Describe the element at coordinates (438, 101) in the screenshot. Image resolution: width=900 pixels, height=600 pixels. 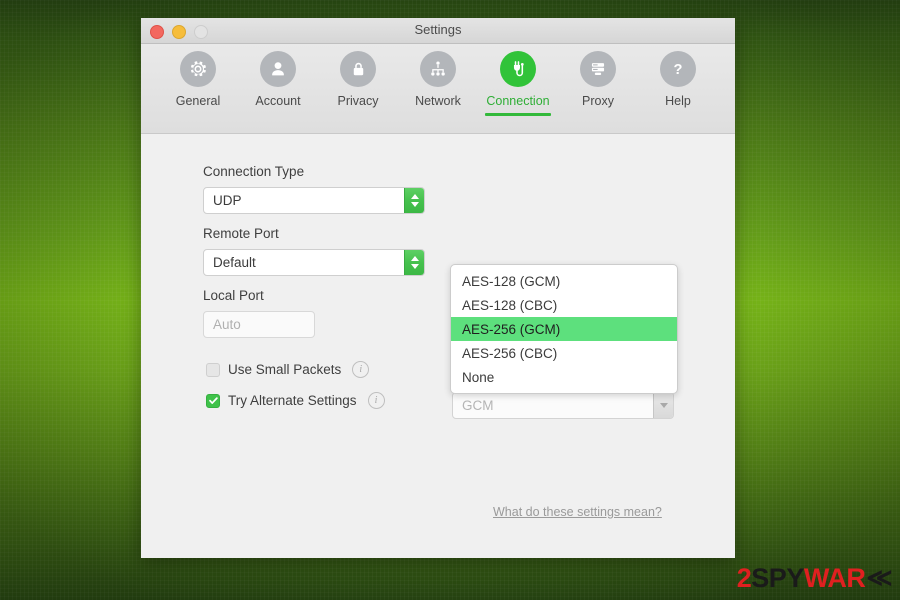
I see `toolbar-item-label: Network` at that location.